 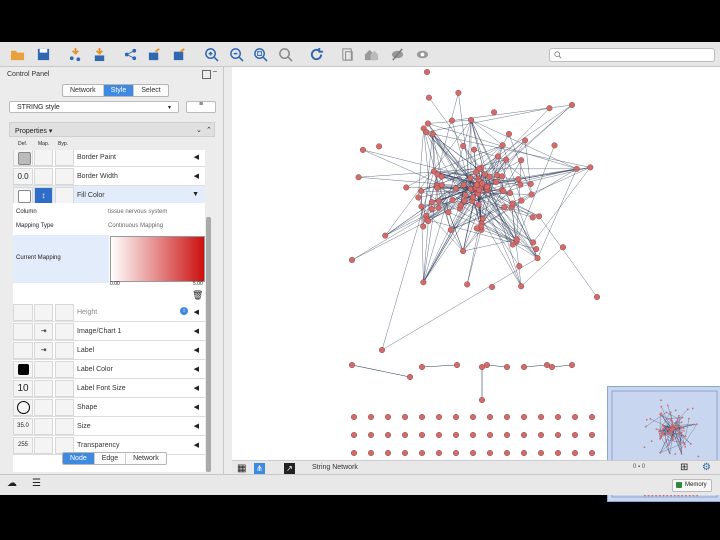 I want to click on chevron-down-icon: ▼, so click(x=195, y=194).